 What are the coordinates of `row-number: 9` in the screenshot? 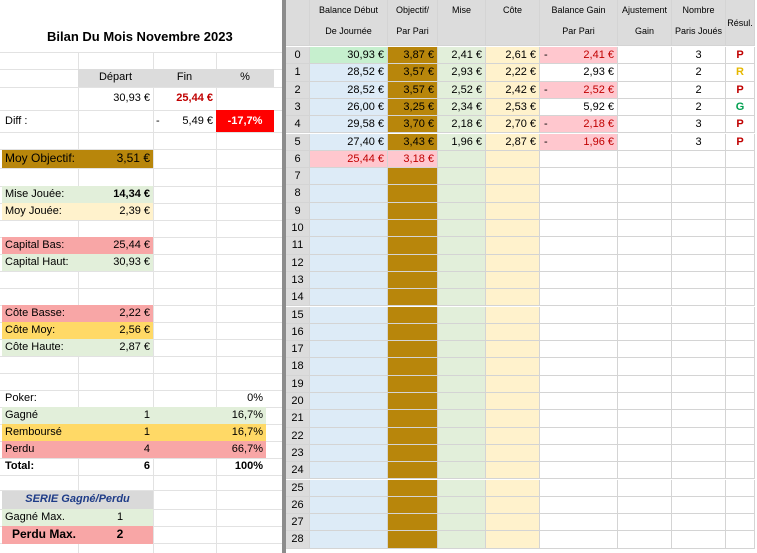 It's located at (298, 211).